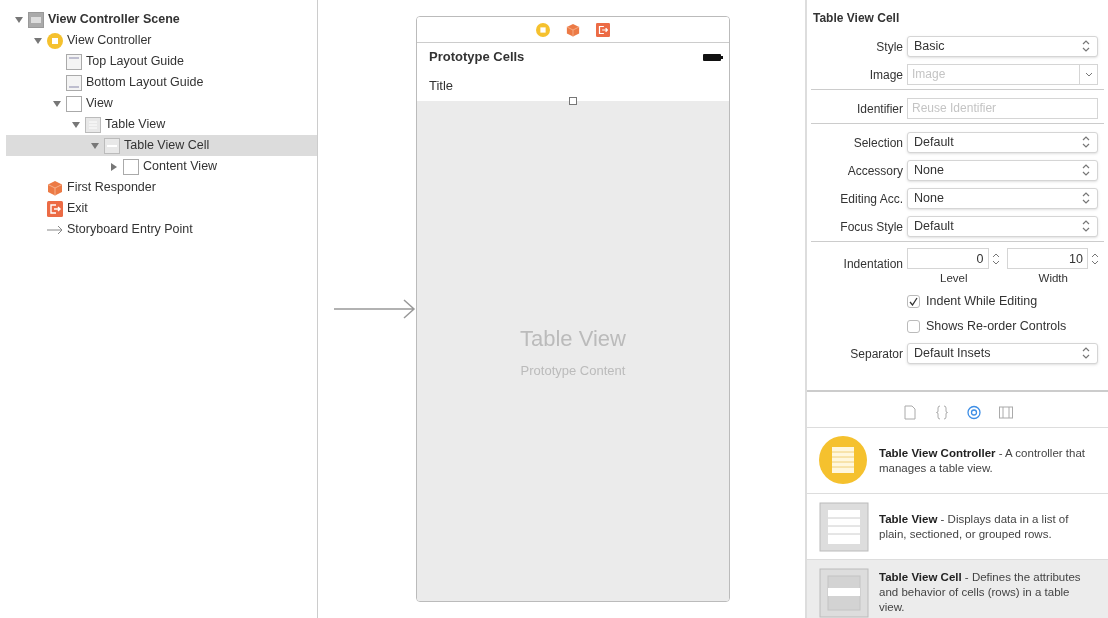  What do you see at coordinates (871, 227) in the screenshot?
I see `field-label: Focus Style` at bounding box center [871, 227].